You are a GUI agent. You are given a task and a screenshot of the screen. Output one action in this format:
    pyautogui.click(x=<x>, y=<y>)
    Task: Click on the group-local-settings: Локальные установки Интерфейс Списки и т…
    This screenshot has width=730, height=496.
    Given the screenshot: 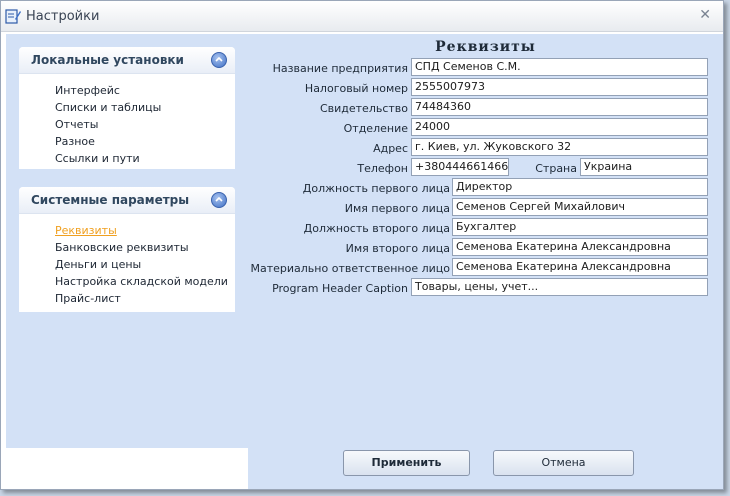 What is the action you would take?
    pyautogui.click(x=127, y=108)
    